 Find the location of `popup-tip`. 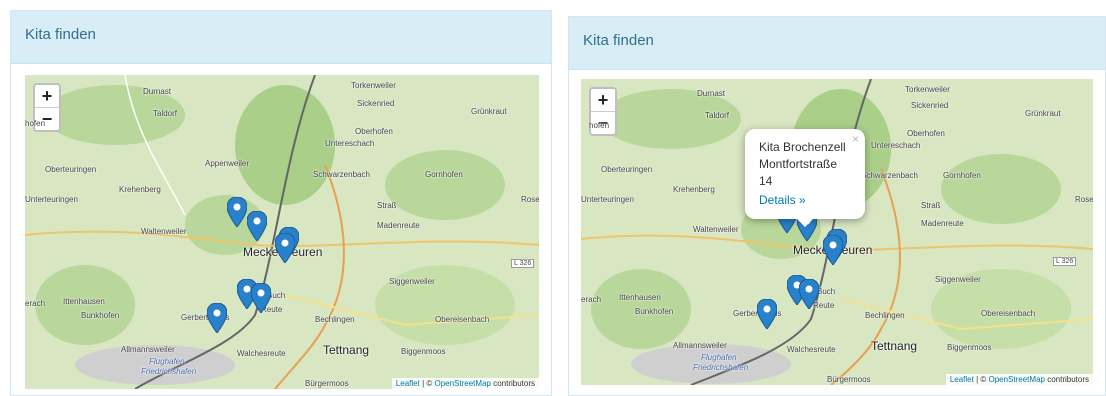

popup-tip is located at coordinates (805, 223).